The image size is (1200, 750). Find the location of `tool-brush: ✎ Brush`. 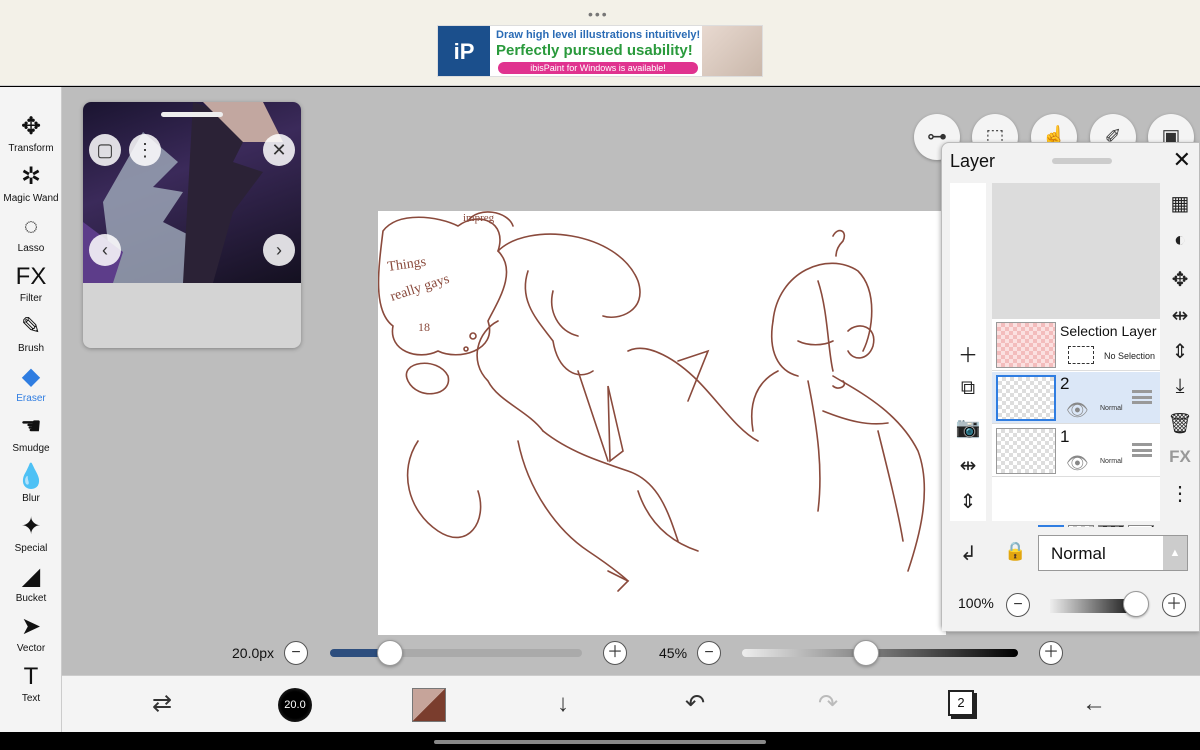

tool-brush: ✎ Brush is located at coordinates (31, 336).